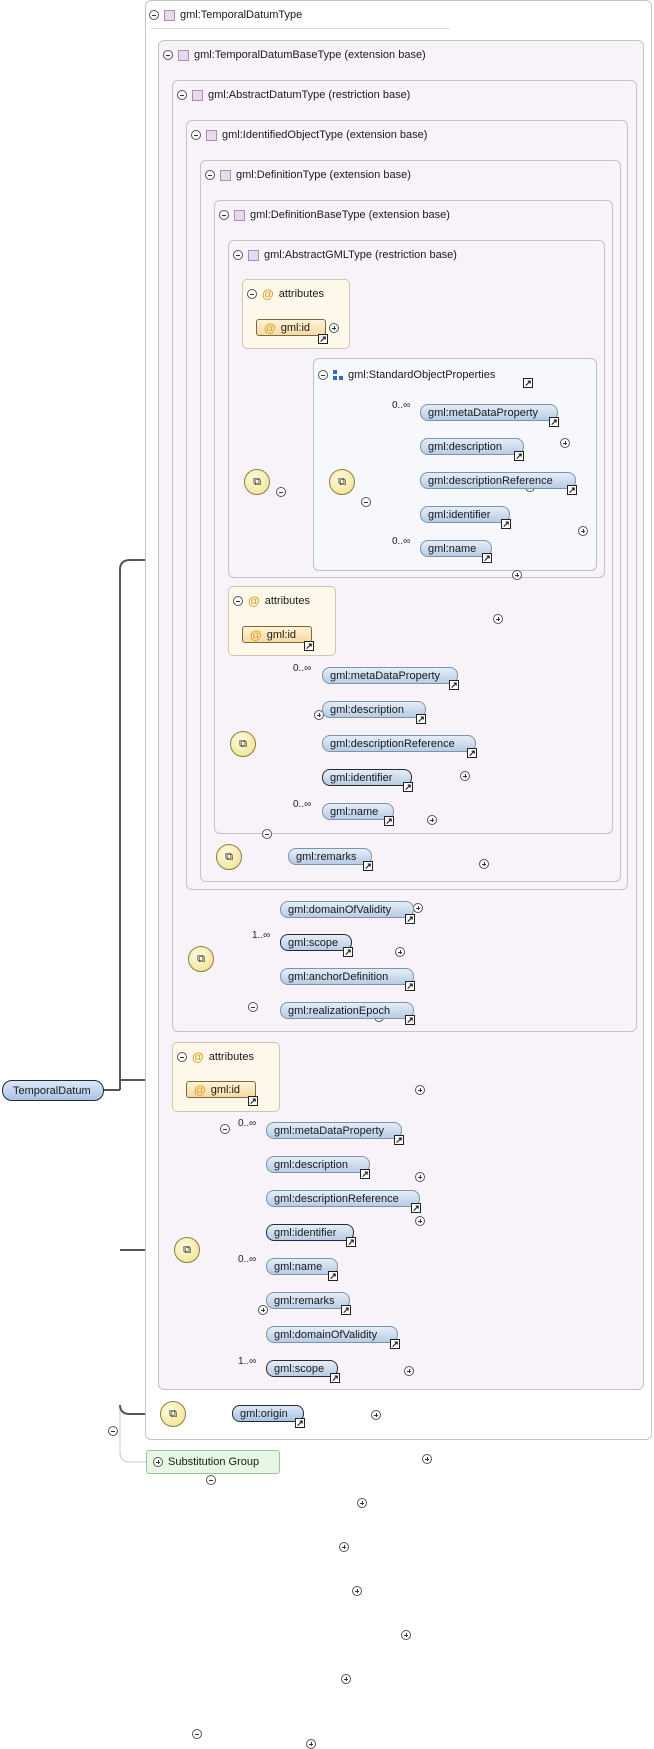 This screenshot has height=1749, width=654. I want to click on element-realization-epoch: gml:realizationEpoch, so click(347, 1010).